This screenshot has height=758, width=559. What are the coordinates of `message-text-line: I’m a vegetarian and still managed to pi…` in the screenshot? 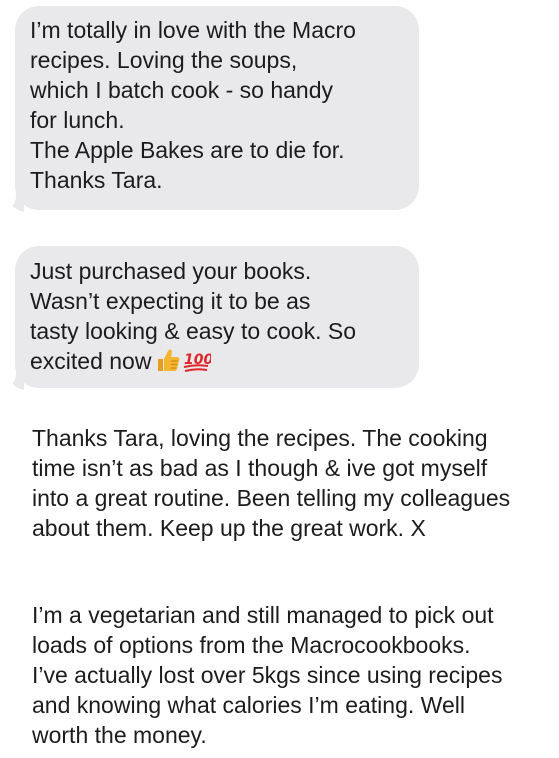 It's located at (263, 615).